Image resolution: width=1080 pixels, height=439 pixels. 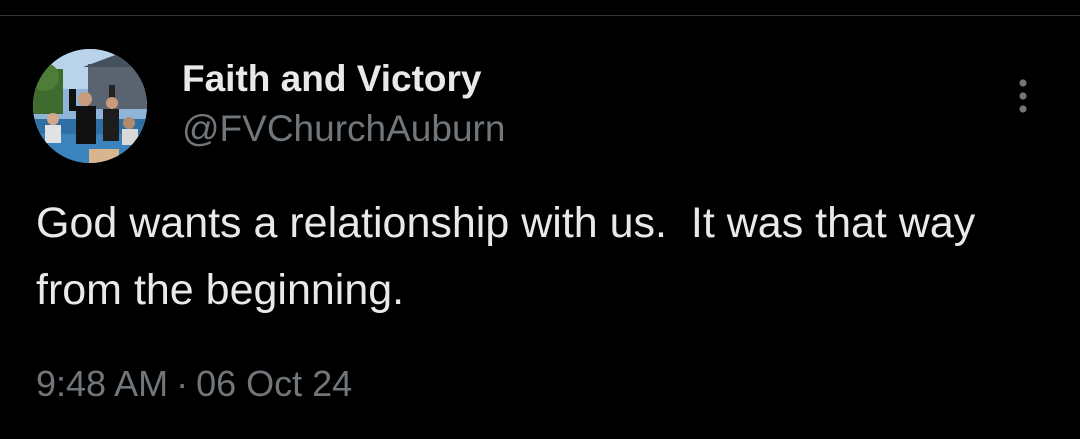 I want to click on avatar, so click(x=90, y=106).